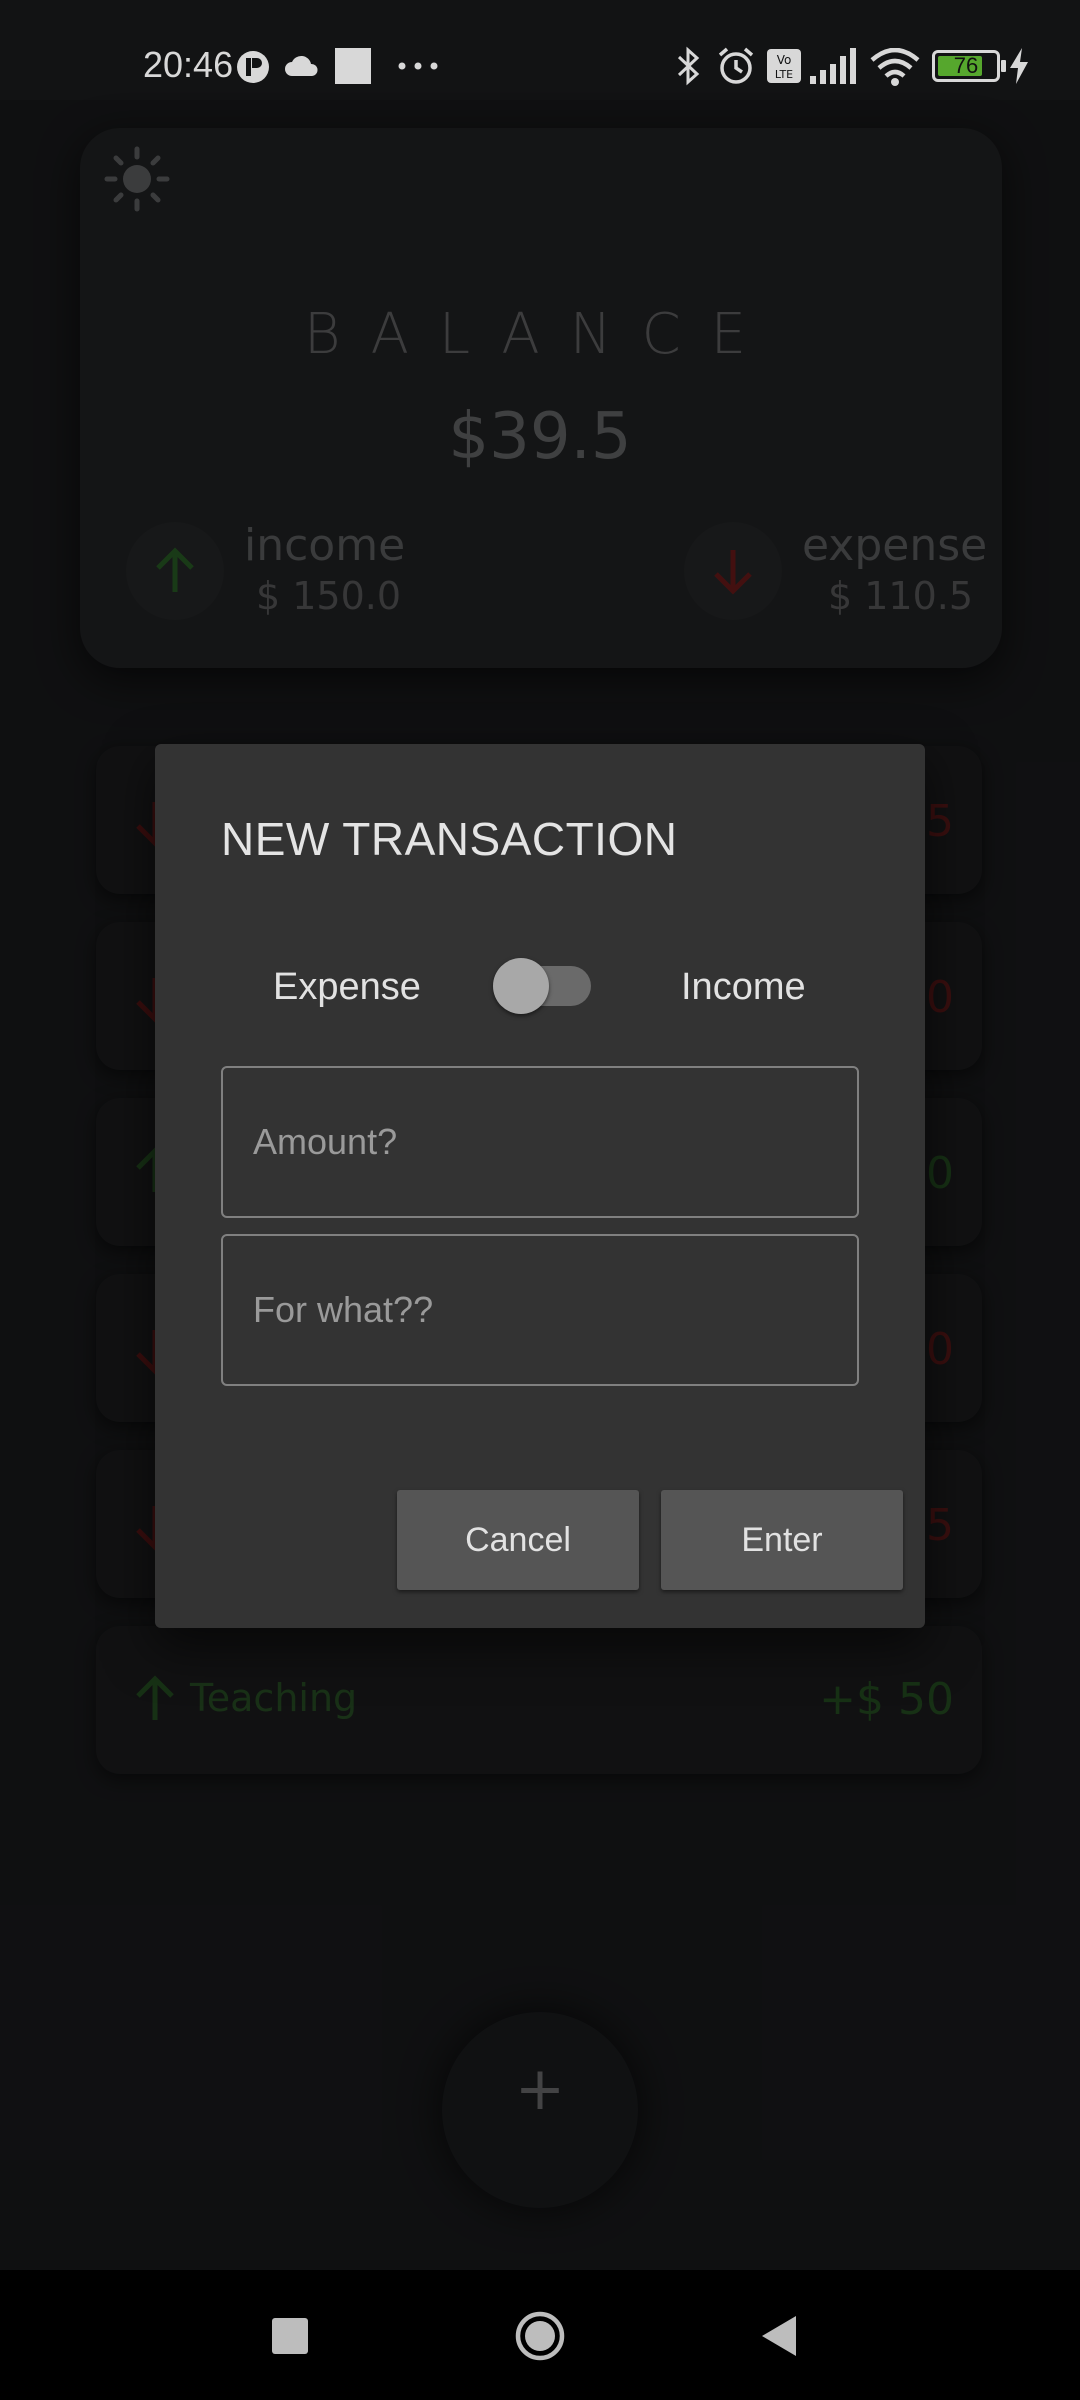 The height and width of the screenshot is (2400, 1080). What do you see at coordinates (779, 2336) in the screenshot?
I see `back-triangle-icon` at bounding box center [779, 2336].